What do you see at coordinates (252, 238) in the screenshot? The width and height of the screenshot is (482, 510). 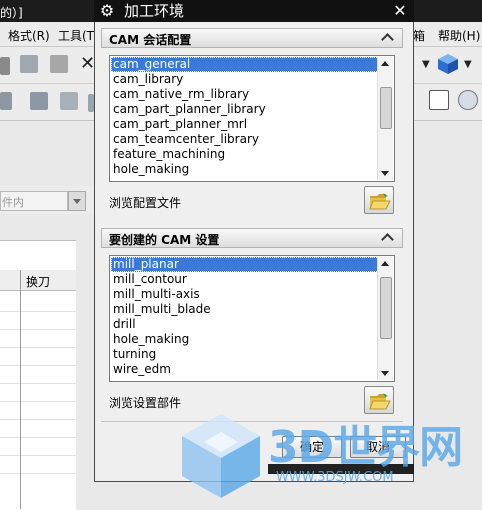 I see `setup-group-header: 要创建的 CAM 设置` at bounding box center [252, 238].